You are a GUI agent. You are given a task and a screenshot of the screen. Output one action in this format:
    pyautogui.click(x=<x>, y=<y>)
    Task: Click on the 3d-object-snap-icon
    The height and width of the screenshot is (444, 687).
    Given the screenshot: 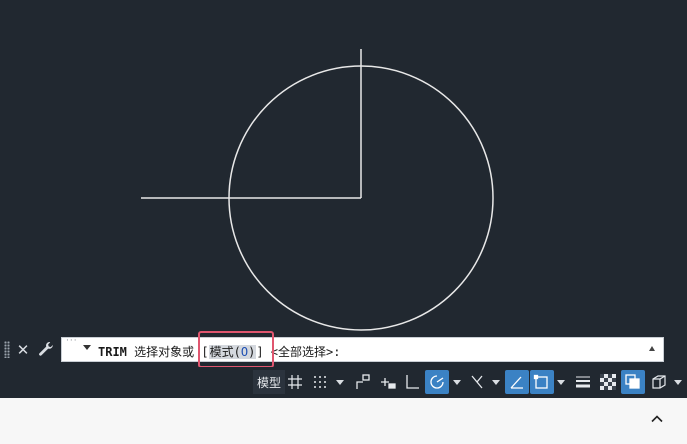 What is the action you would take?
    pyautogui.click(x=659, y=382)
    